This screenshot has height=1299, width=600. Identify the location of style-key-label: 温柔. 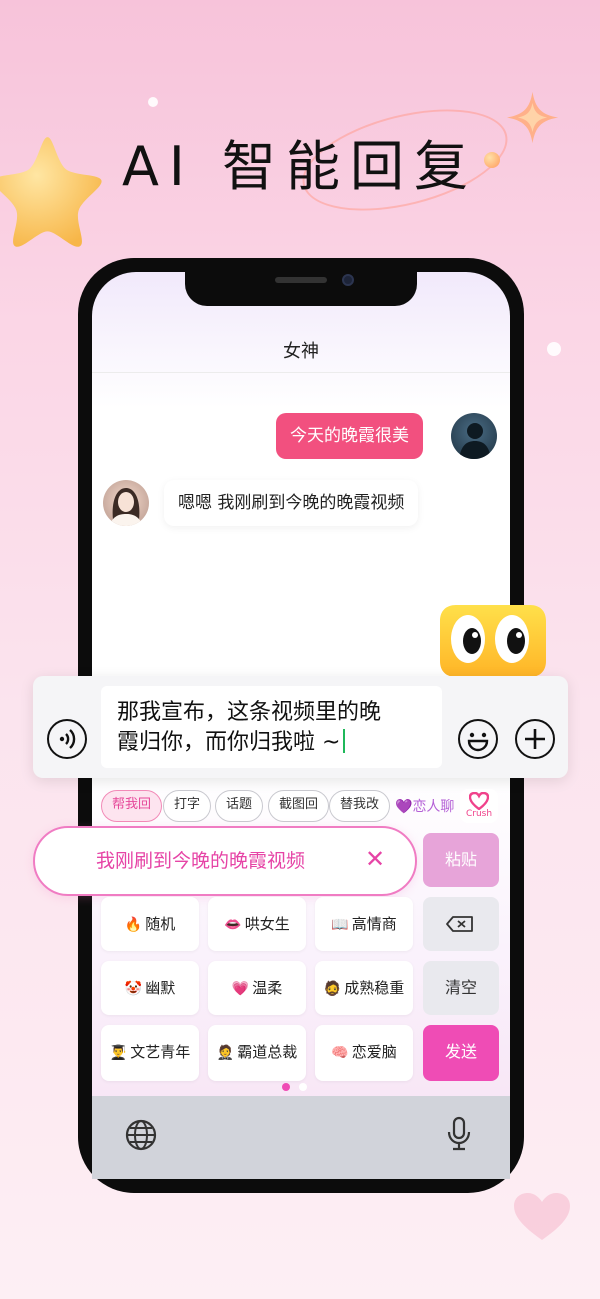
(267, 988).